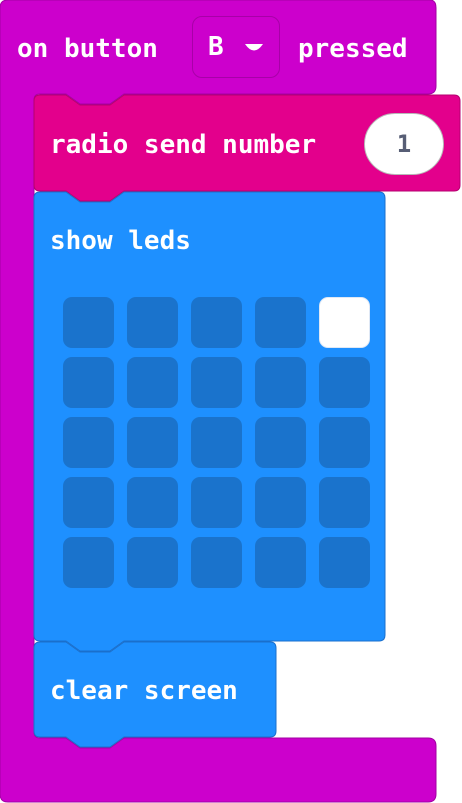 Image resolution: width=462 pixels, height=803 pixels. What do you see at coordinates (152, 382) in the screenshot?
I see `led-r1-c1` at bounding box center [152, 382].